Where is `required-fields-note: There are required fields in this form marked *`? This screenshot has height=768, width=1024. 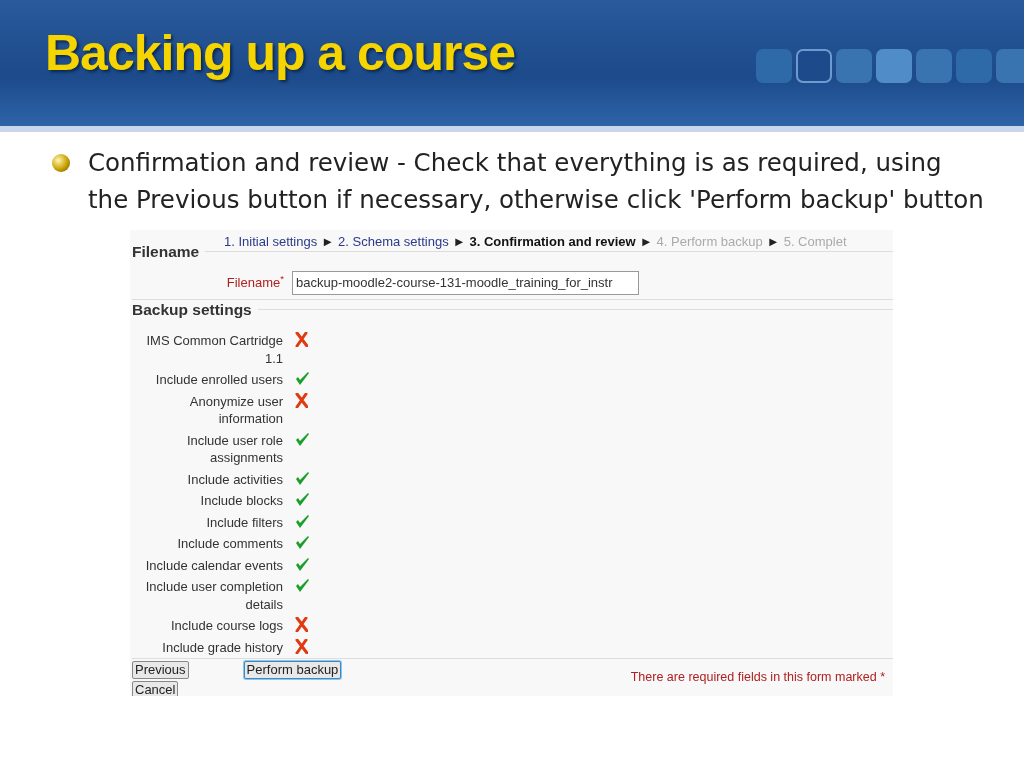
required-fields-note: There are required fields in this form marked * is located at coordinates (757, 677).